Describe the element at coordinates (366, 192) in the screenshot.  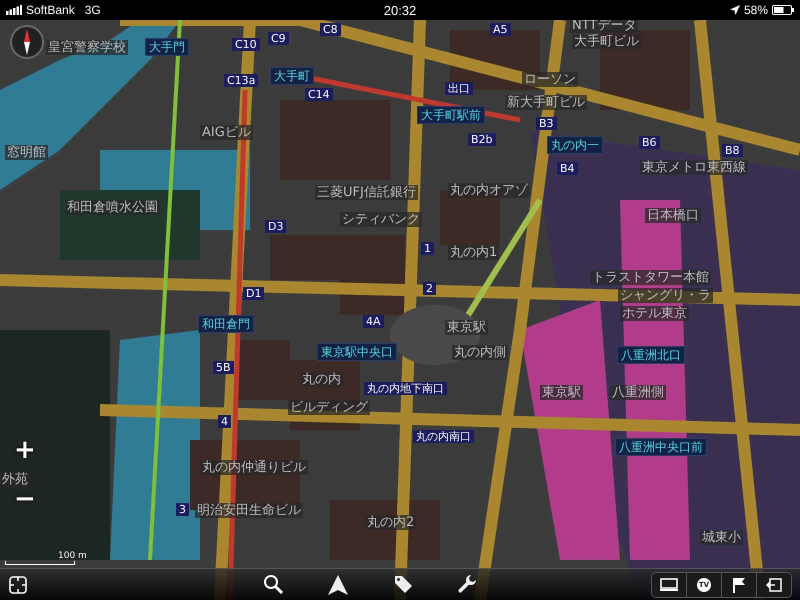
I see `place-label: 三菱UFJ信託銀行` at that location.